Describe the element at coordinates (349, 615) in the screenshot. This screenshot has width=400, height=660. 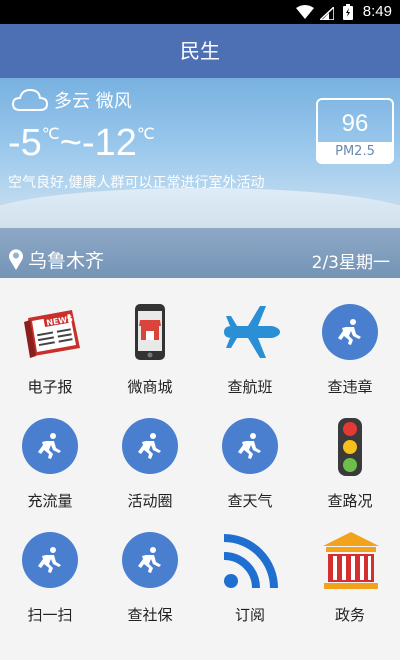
I see `grid-item-label: 政务` at that location.